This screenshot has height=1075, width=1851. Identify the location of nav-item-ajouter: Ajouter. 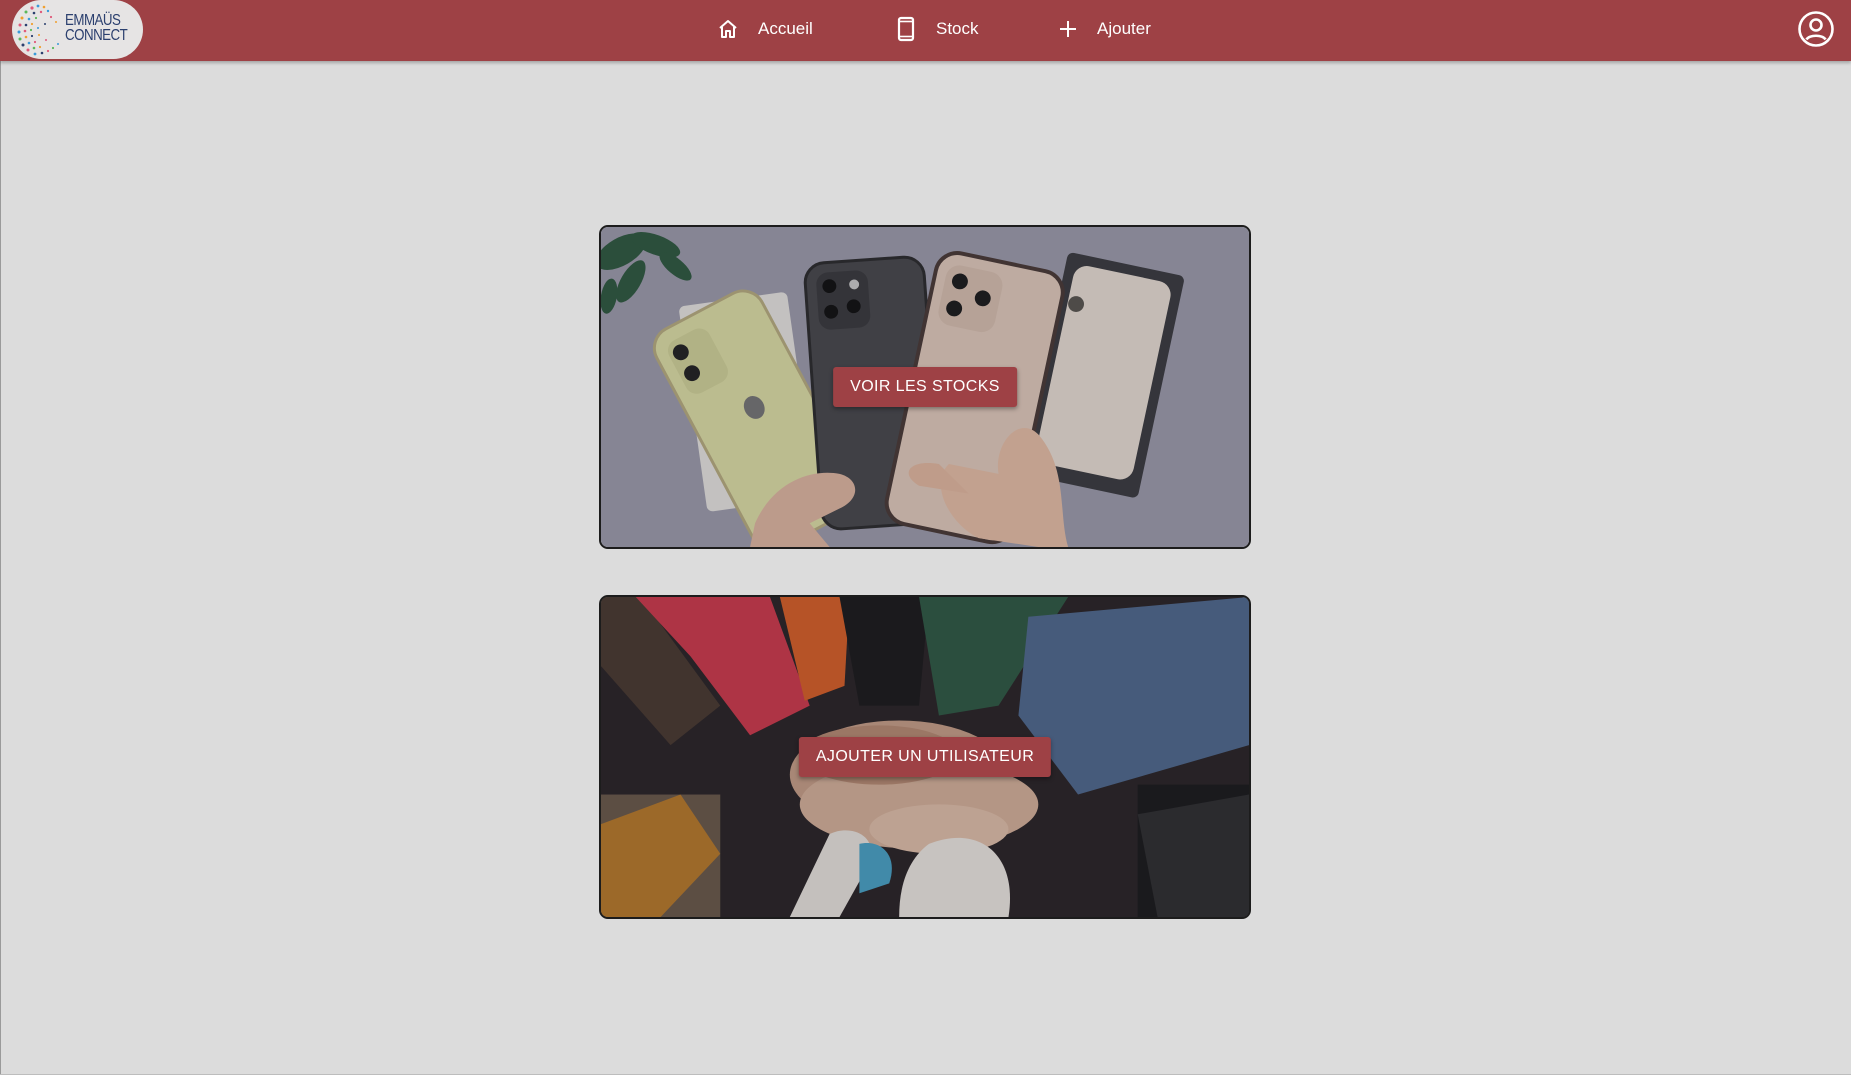
(1104, 28).